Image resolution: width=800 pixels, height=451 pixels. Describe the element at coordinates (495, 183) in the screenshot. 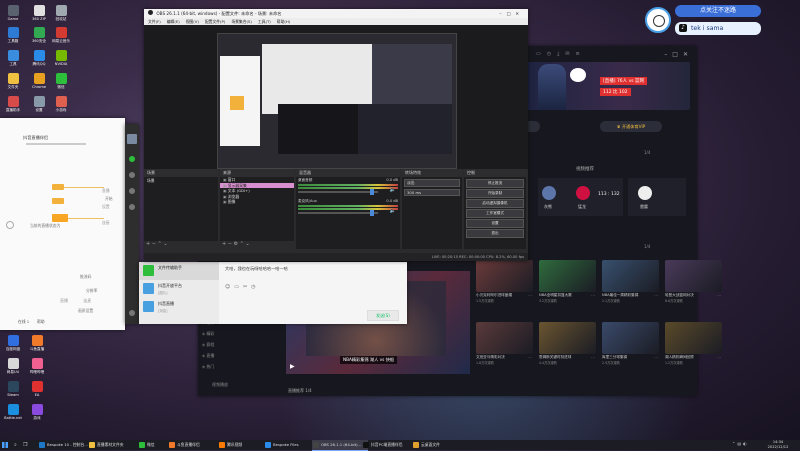

I see `obs-control-button: 停止推流` at that location.